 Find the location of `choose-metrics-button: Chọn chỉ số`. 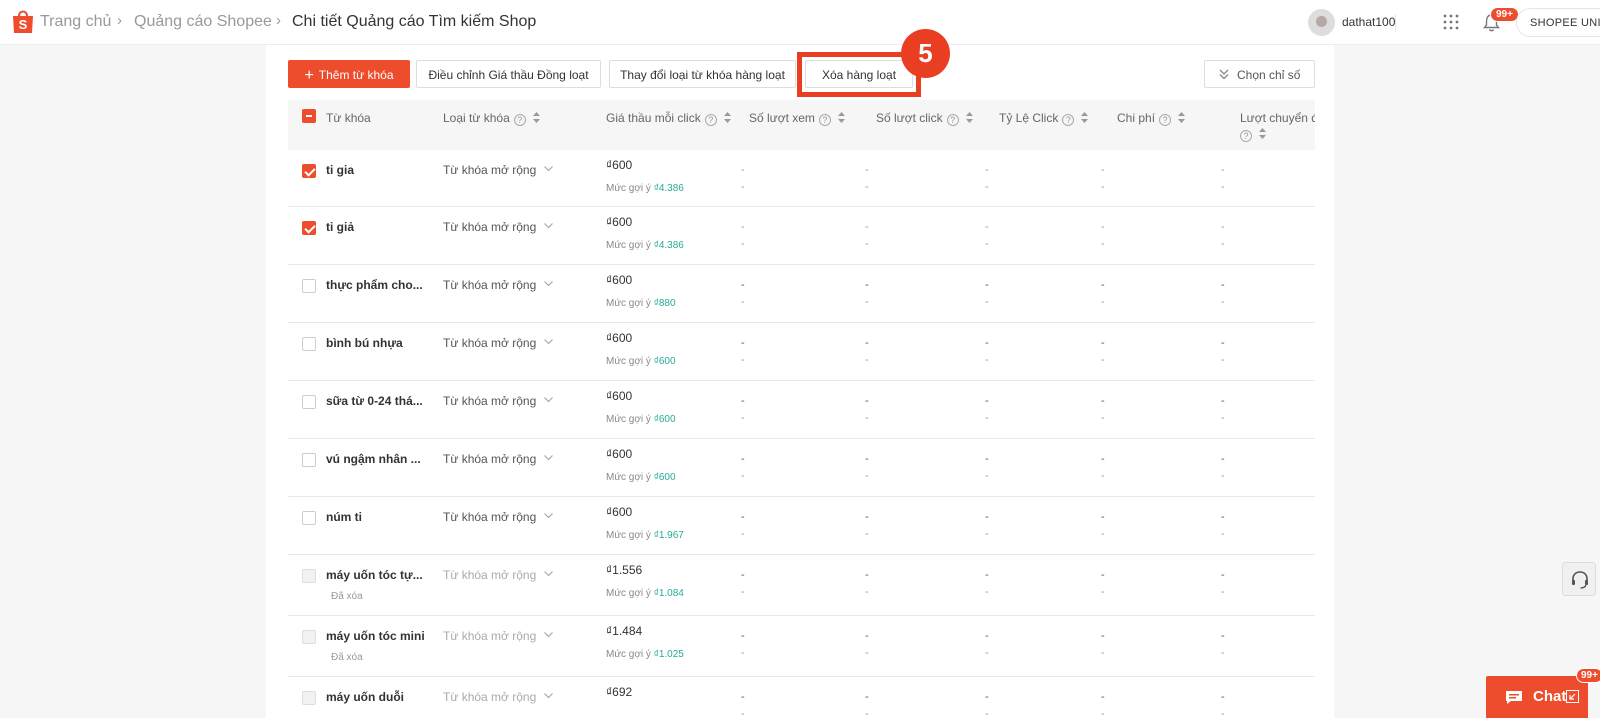

choose-metrics-button: Chọn chỉ số is located at coordinates (1259, 74).